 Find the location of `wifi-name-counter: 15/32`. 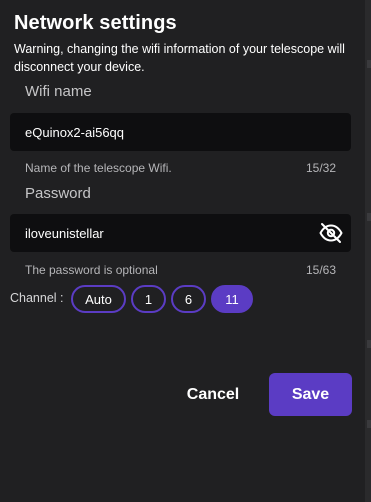

wifi-name-counter: 15/32 is located at coordinates (320, 168).